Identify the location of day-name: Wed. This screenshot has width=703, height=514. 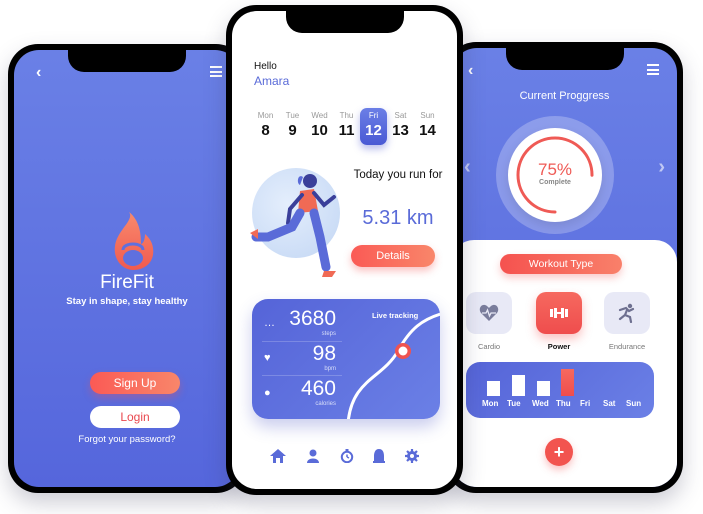
(319, 115).